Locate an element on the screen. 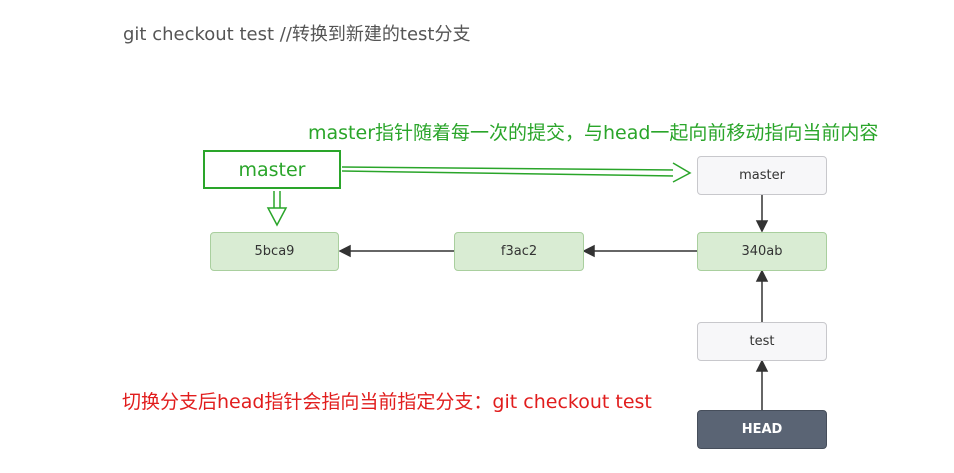 The height and width of the screenshot is (473, 954). commit-node-5bca9: 5bca9 is located at coordinates (274, 251).